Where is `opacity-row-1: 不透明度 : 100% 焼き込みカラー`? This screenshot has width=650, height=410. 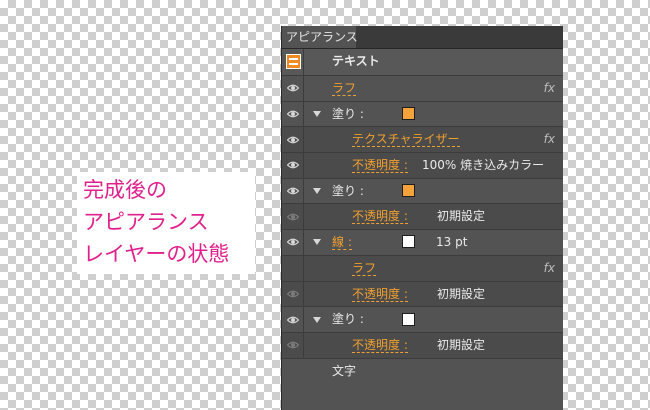 opacity-row-1: 不透明度 : 100% 焼き込みカラー is located at coordinates (422, 166).